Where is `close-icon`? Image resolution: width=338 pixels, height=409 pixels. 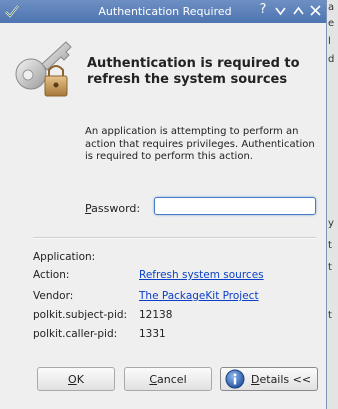
close-icon is located at coordinates (315, 10).